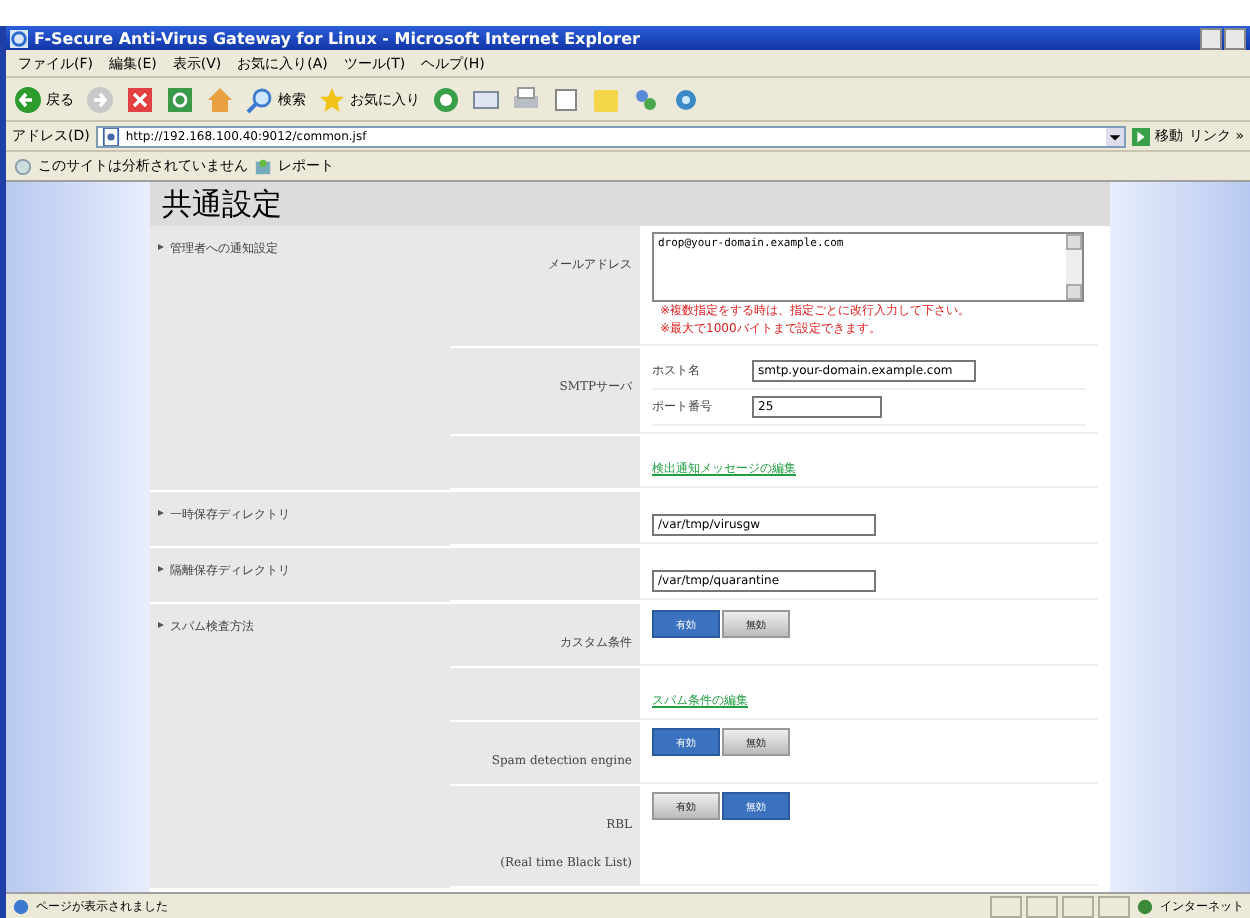  I want to click on browser-icon, so click(19, 38).